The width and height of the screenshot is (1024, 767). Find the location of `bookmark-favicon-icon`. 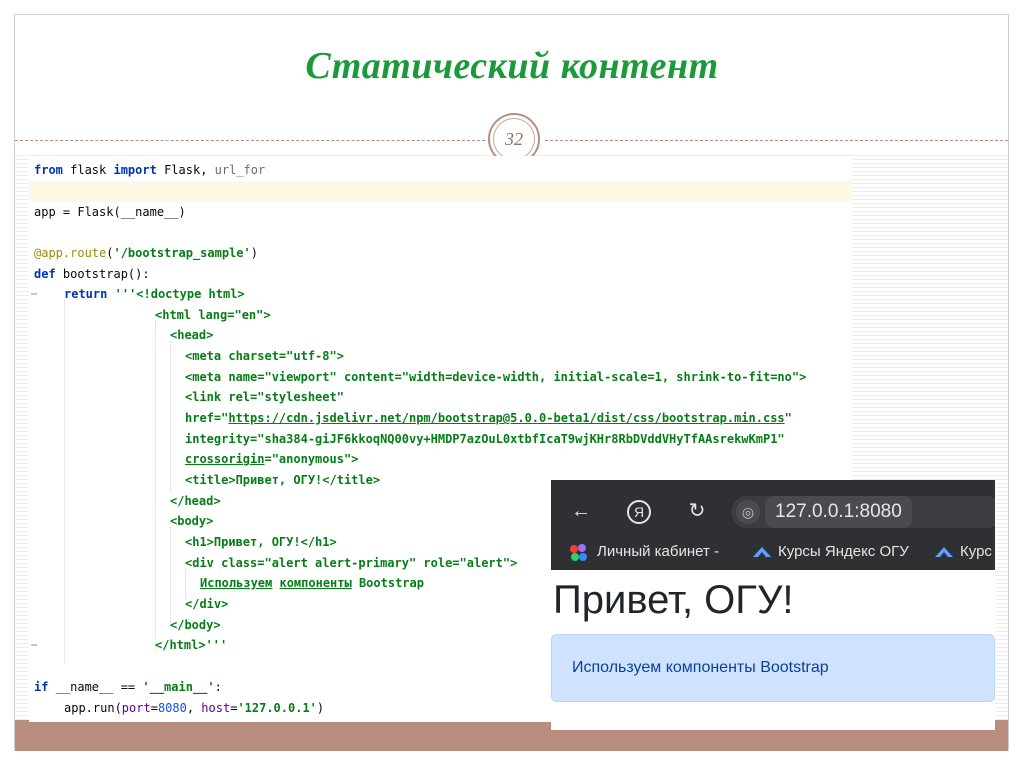

bookmark-favicon-icon is located at coordinates (580, 553).